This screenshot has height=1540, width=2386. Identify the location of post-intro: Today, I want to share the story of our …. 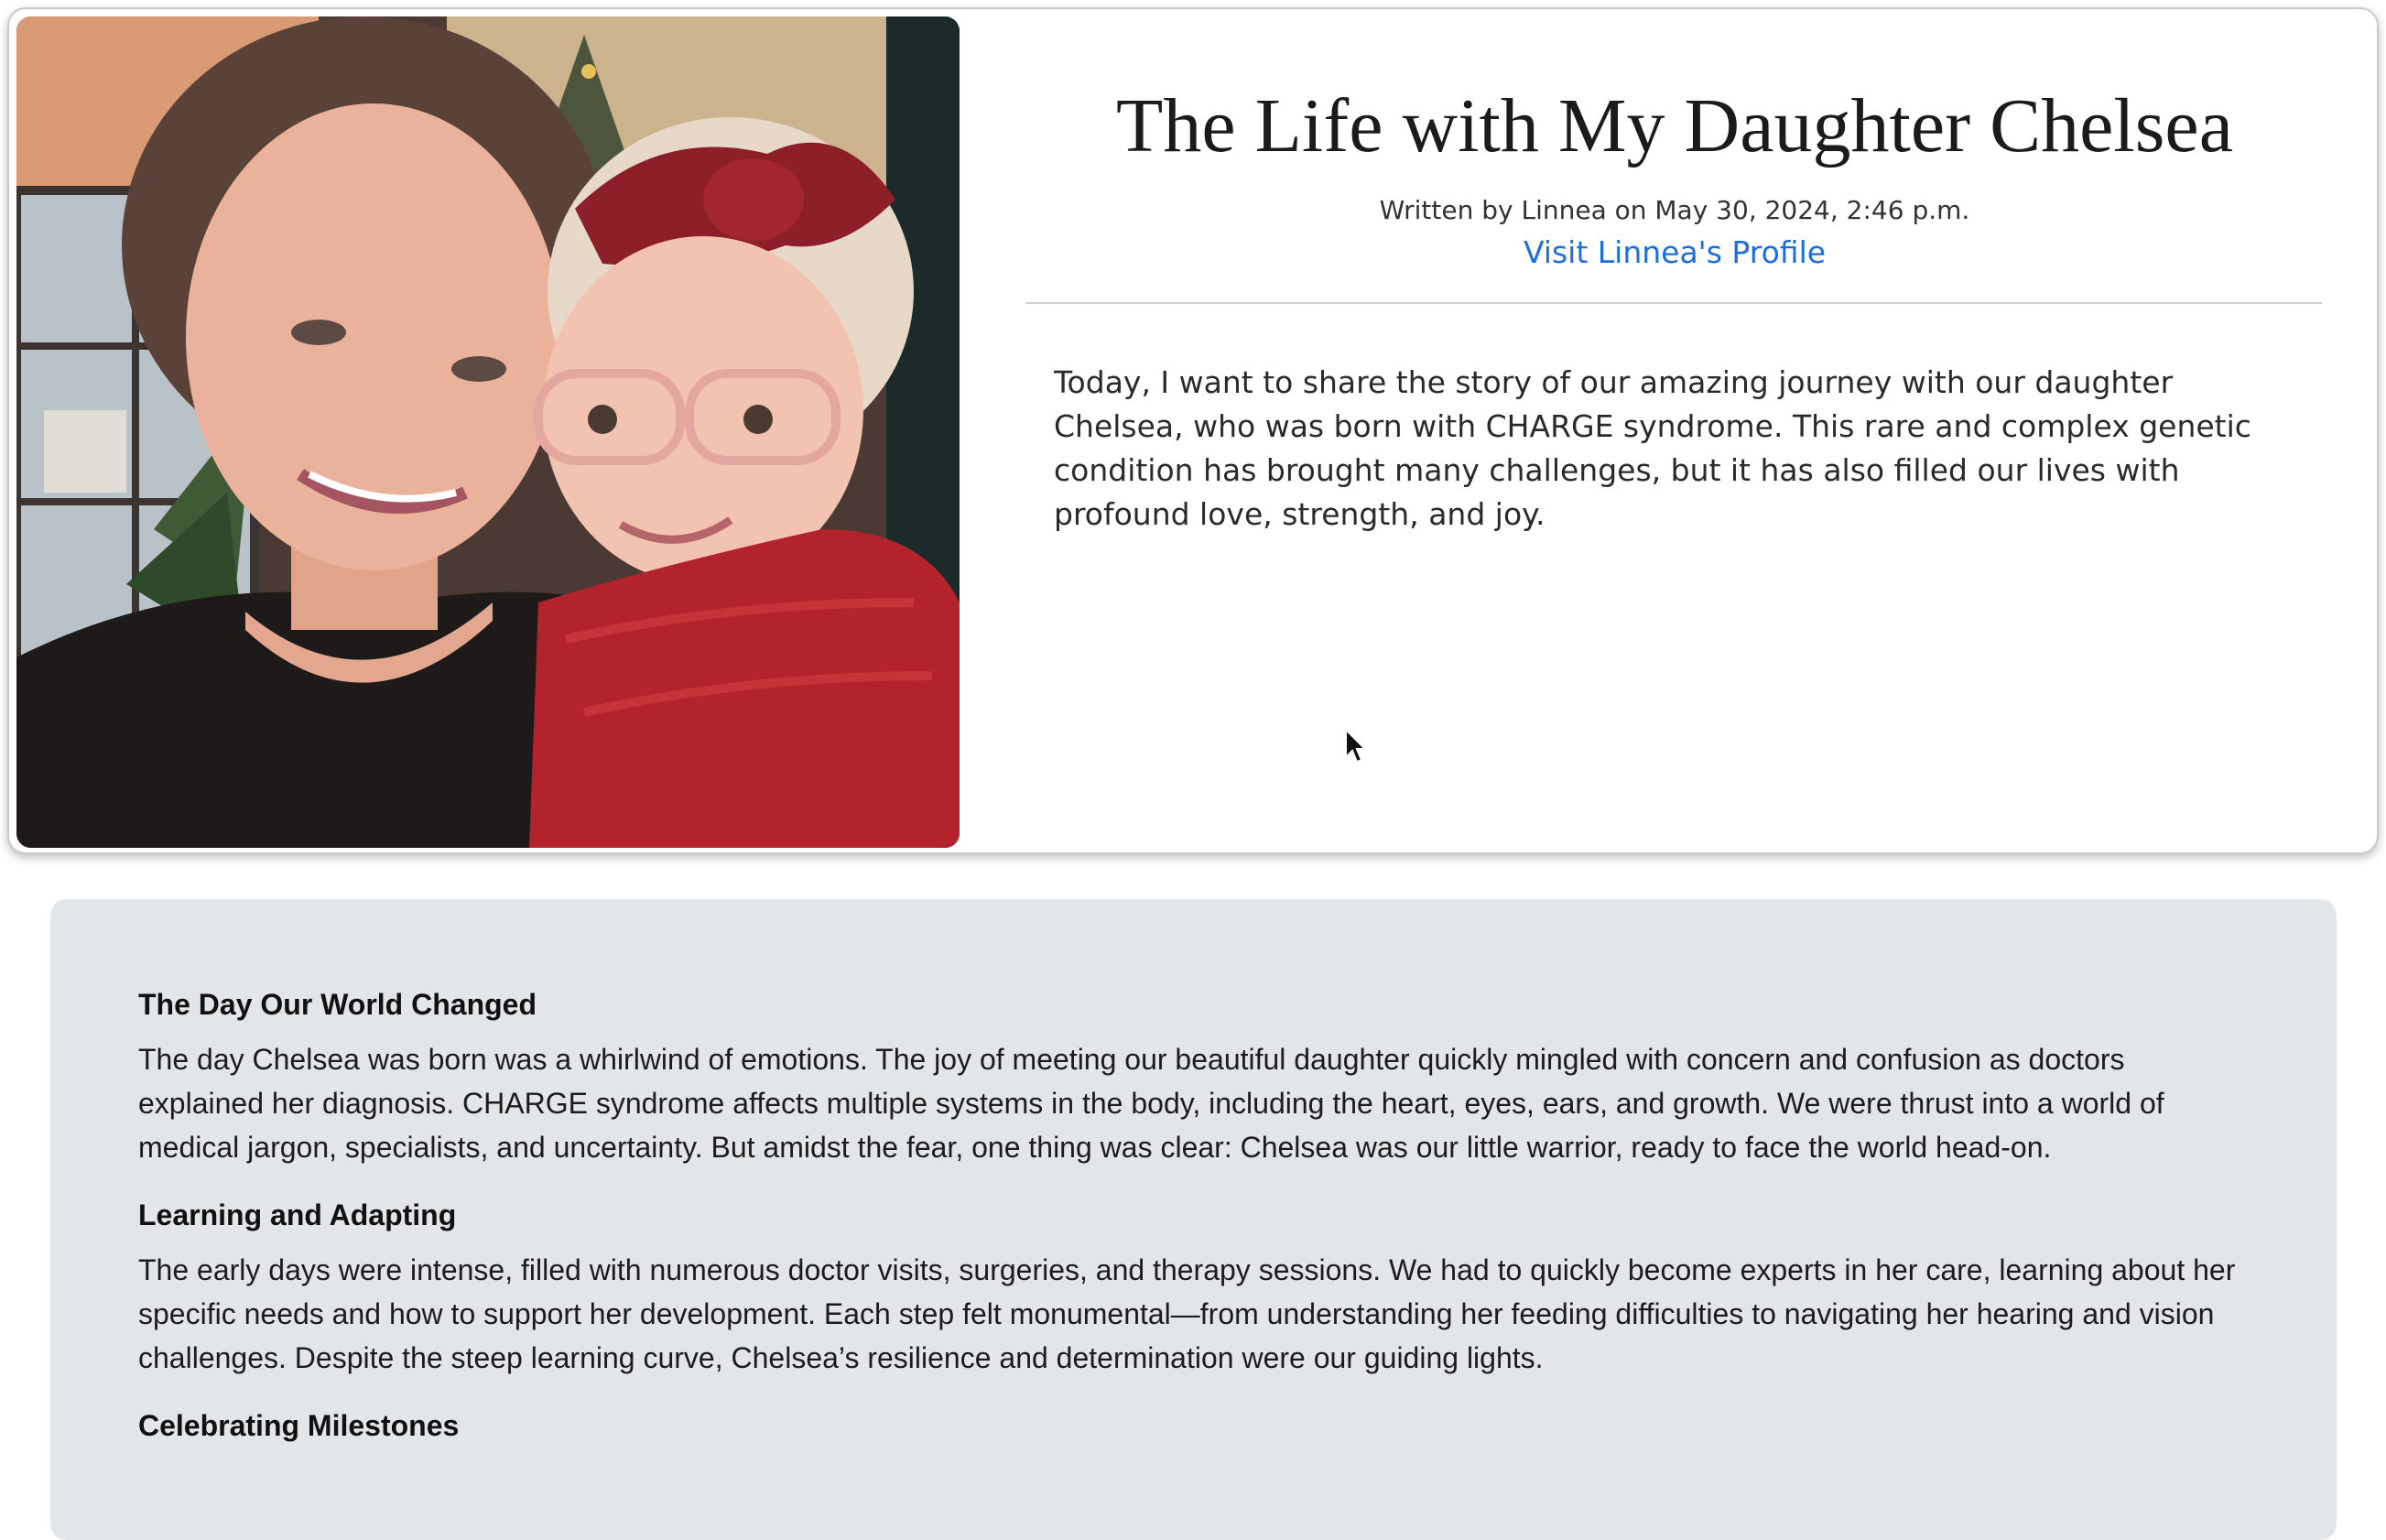
(1652, 448).